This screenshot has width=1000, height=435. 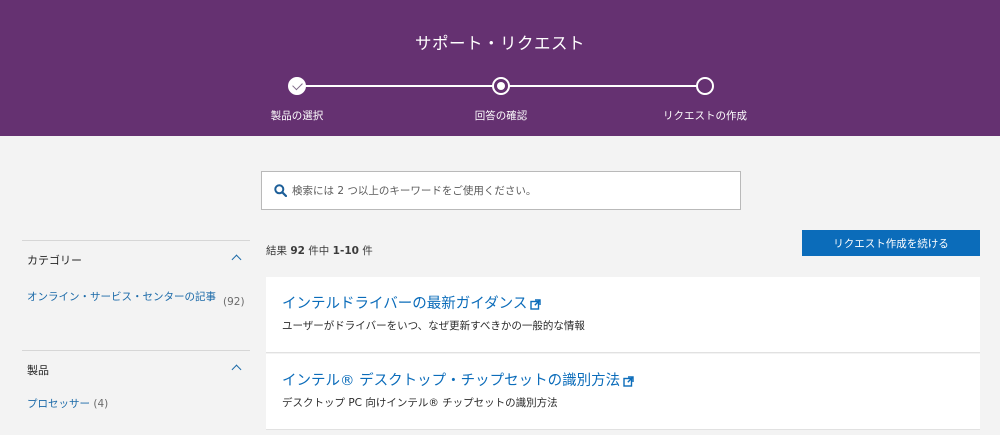 What do you see at coordinates (58, 404) in the screenshot?
I see `filter-option-label: プロセッサー` at bounding box center [58, 404].